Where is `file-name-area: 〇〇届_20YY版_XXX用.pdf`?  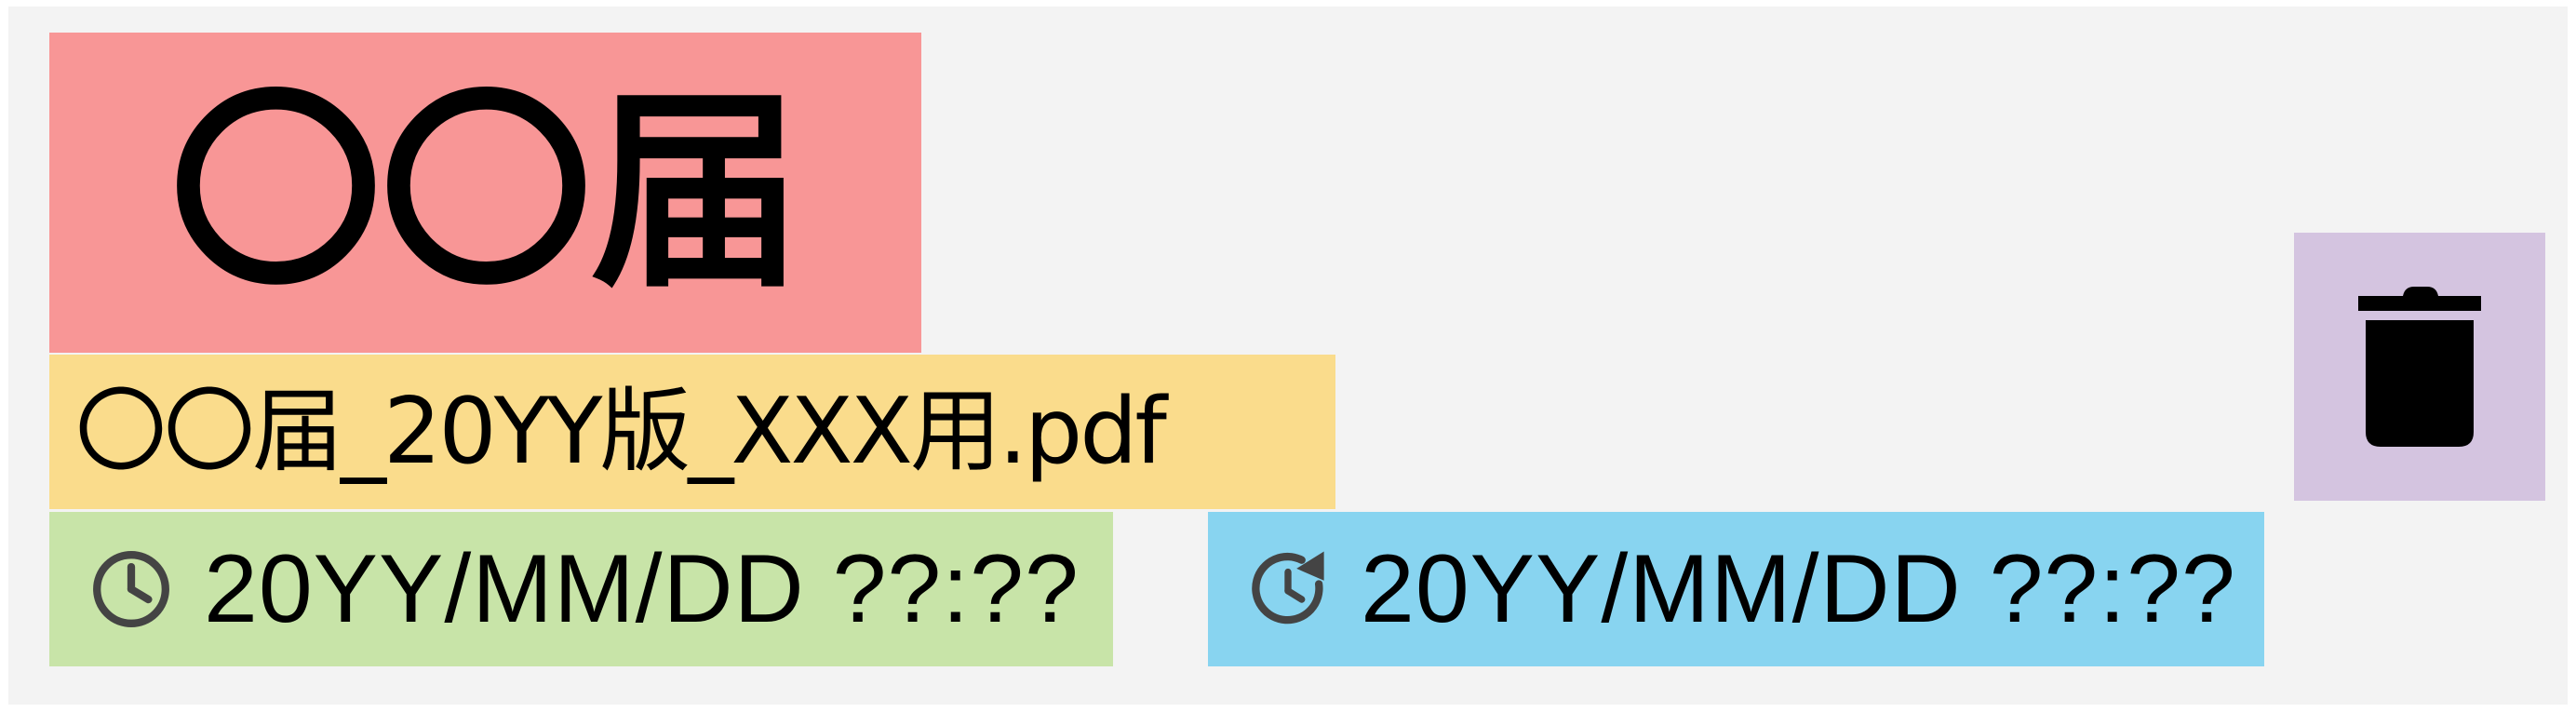 file-name-area: 〇〇届_20YY版_XXX用.pdf is located at coordinates (692, 432).